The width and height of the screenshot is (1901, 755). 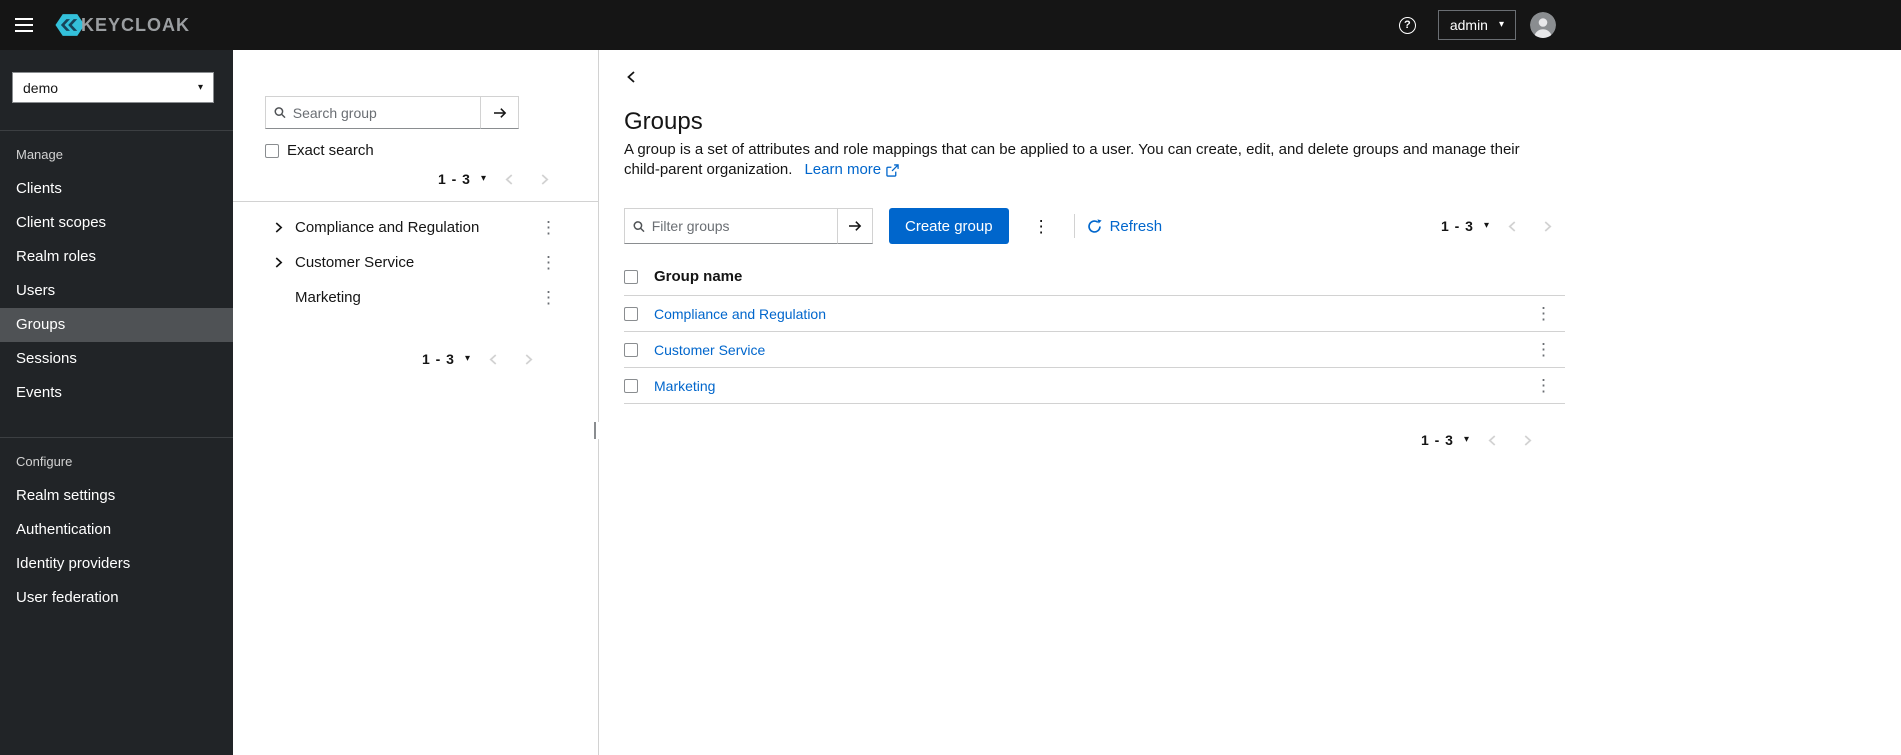 What do you see at coordinates (413, 359) in the screenshot?
I see `tree-pagination-bottom: 1 - 3 ▾` at bounding box center [413, 359].